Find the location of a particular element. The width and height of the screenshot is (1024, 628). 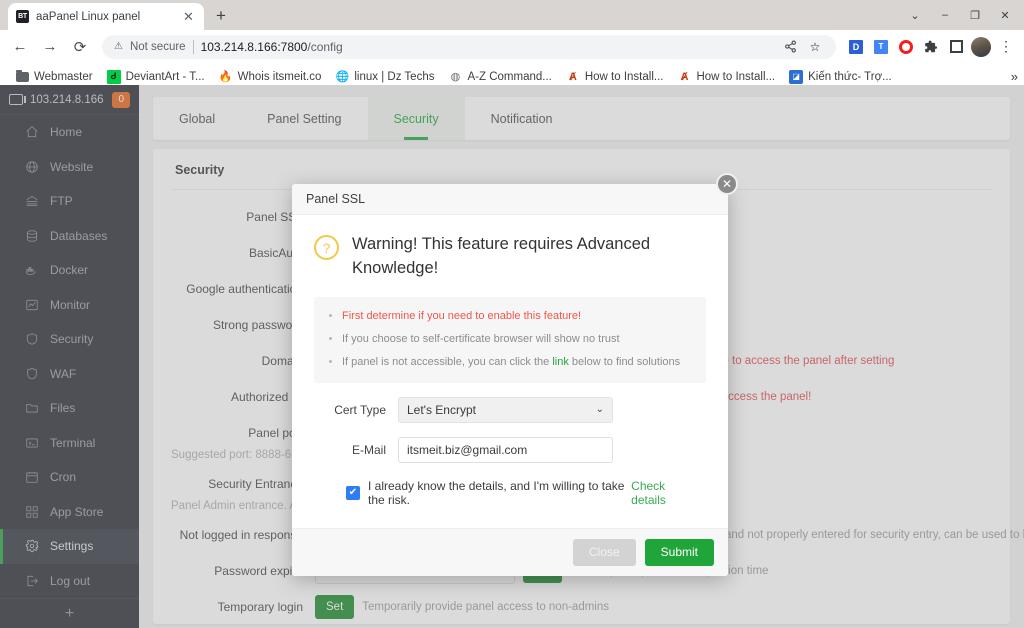

sidebar-item-website: Website is located at coordinates (69, 167).